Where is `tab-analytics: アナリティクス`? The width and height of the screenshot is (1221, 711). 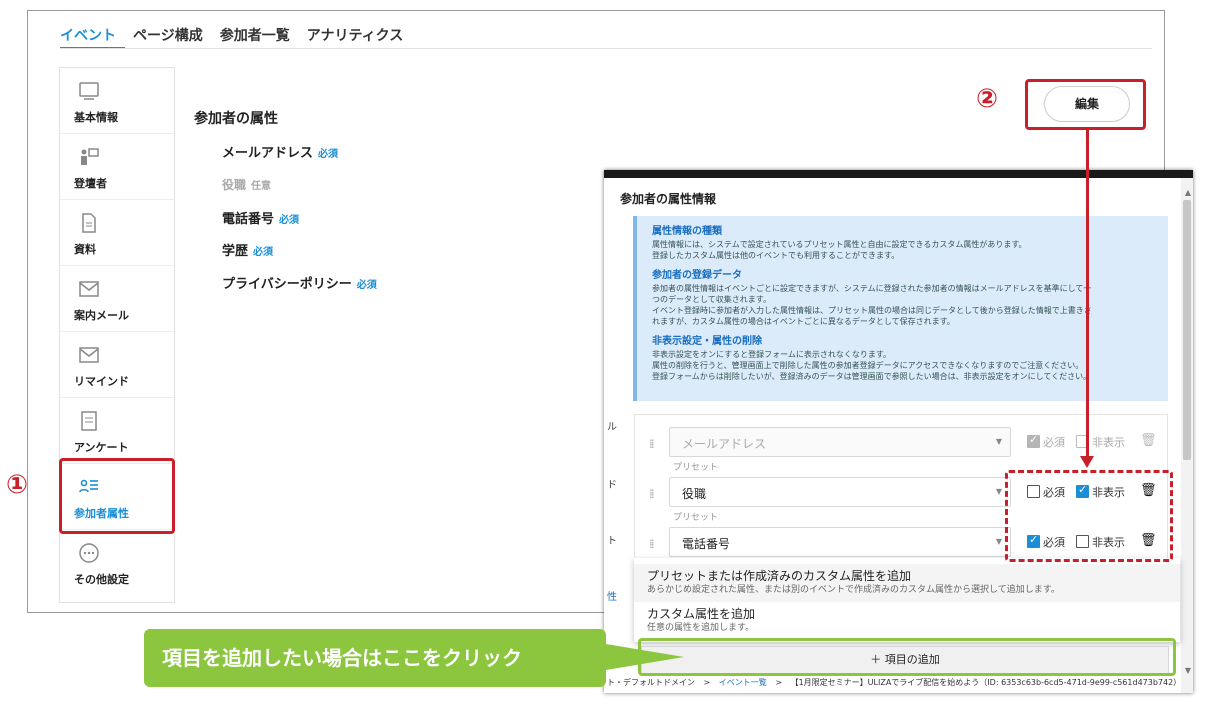 tab-analytics: アナリティクス is located at coordinates (359, 36).